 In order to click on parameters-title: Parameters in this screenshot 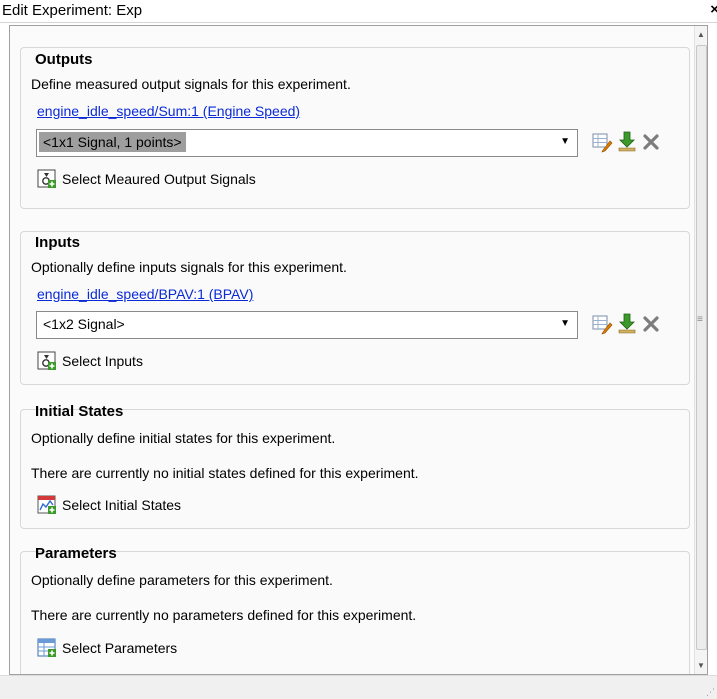, I will do `click(76, 553)`.